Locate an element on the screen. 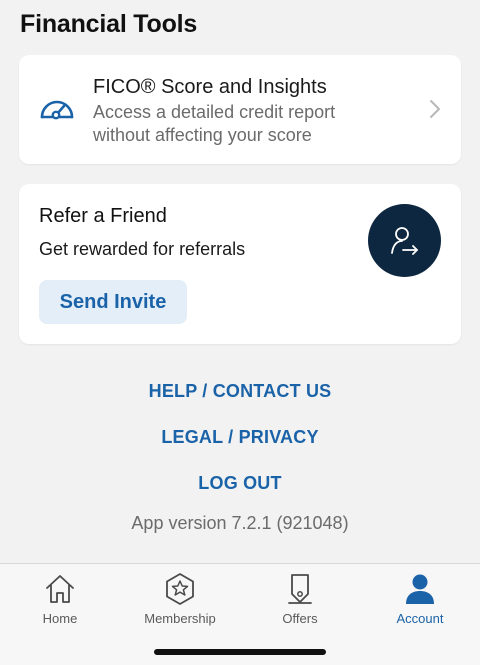 The image size is (480, 665). help-contact-link: HELP / CONTACT US is located at coordinates (240, 391).